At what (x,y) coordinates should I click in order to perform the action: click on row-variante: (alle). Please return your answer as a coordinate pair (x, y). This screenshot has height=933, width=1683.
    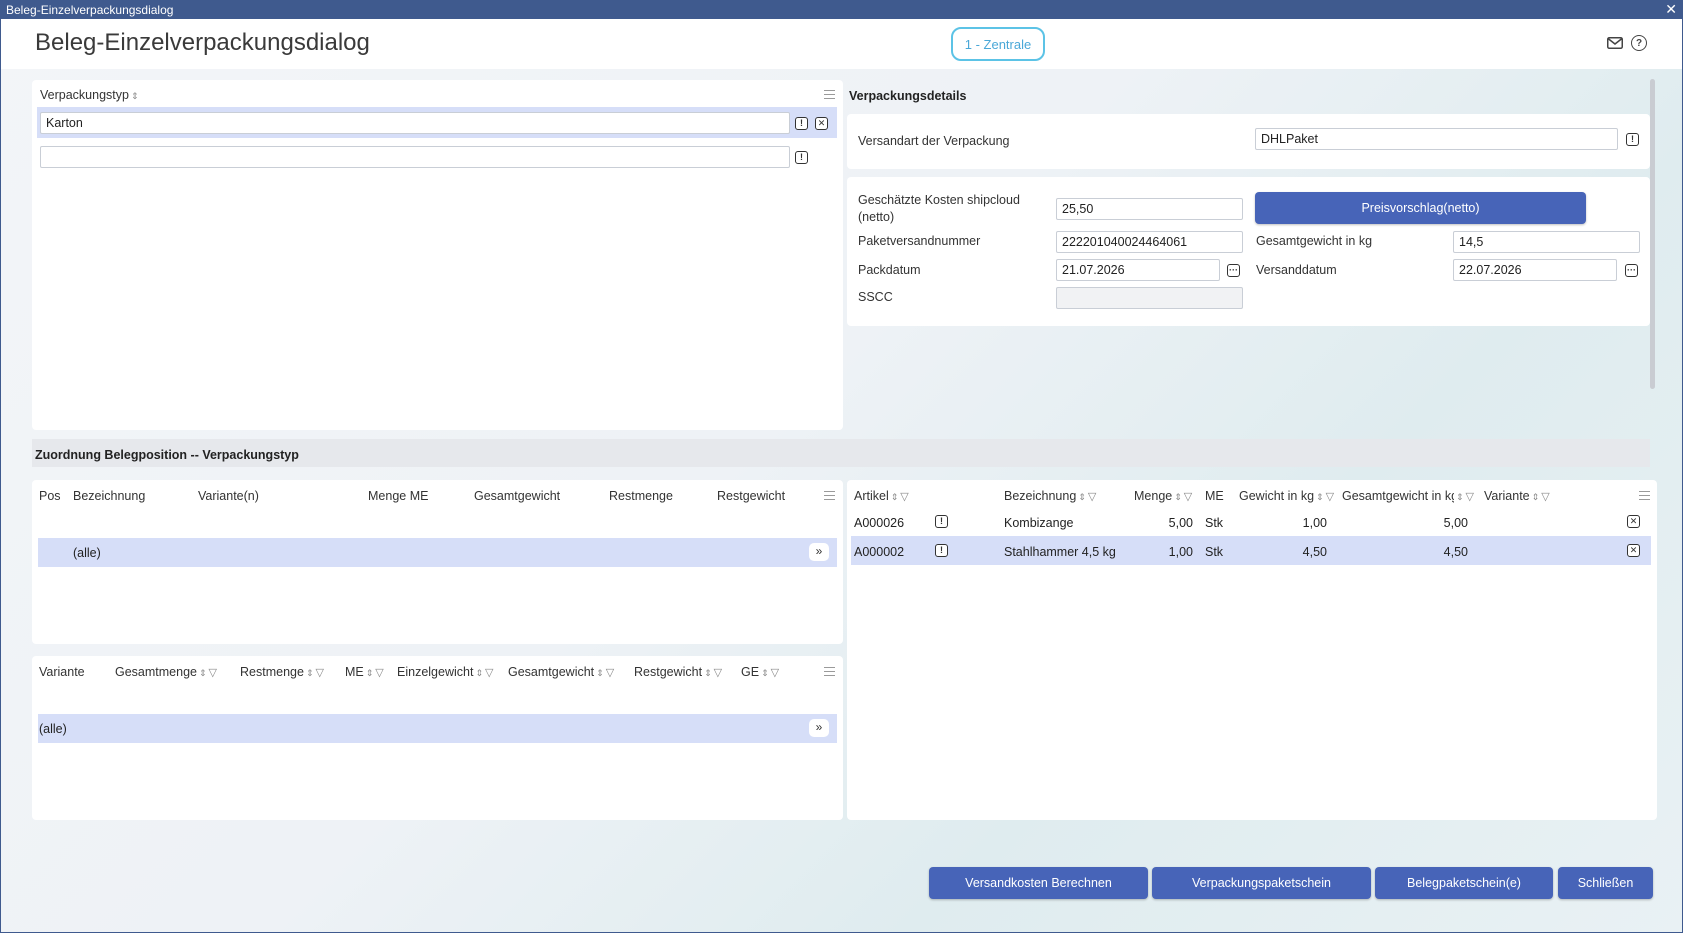
    Looking at the image, I should click on (53, 729).